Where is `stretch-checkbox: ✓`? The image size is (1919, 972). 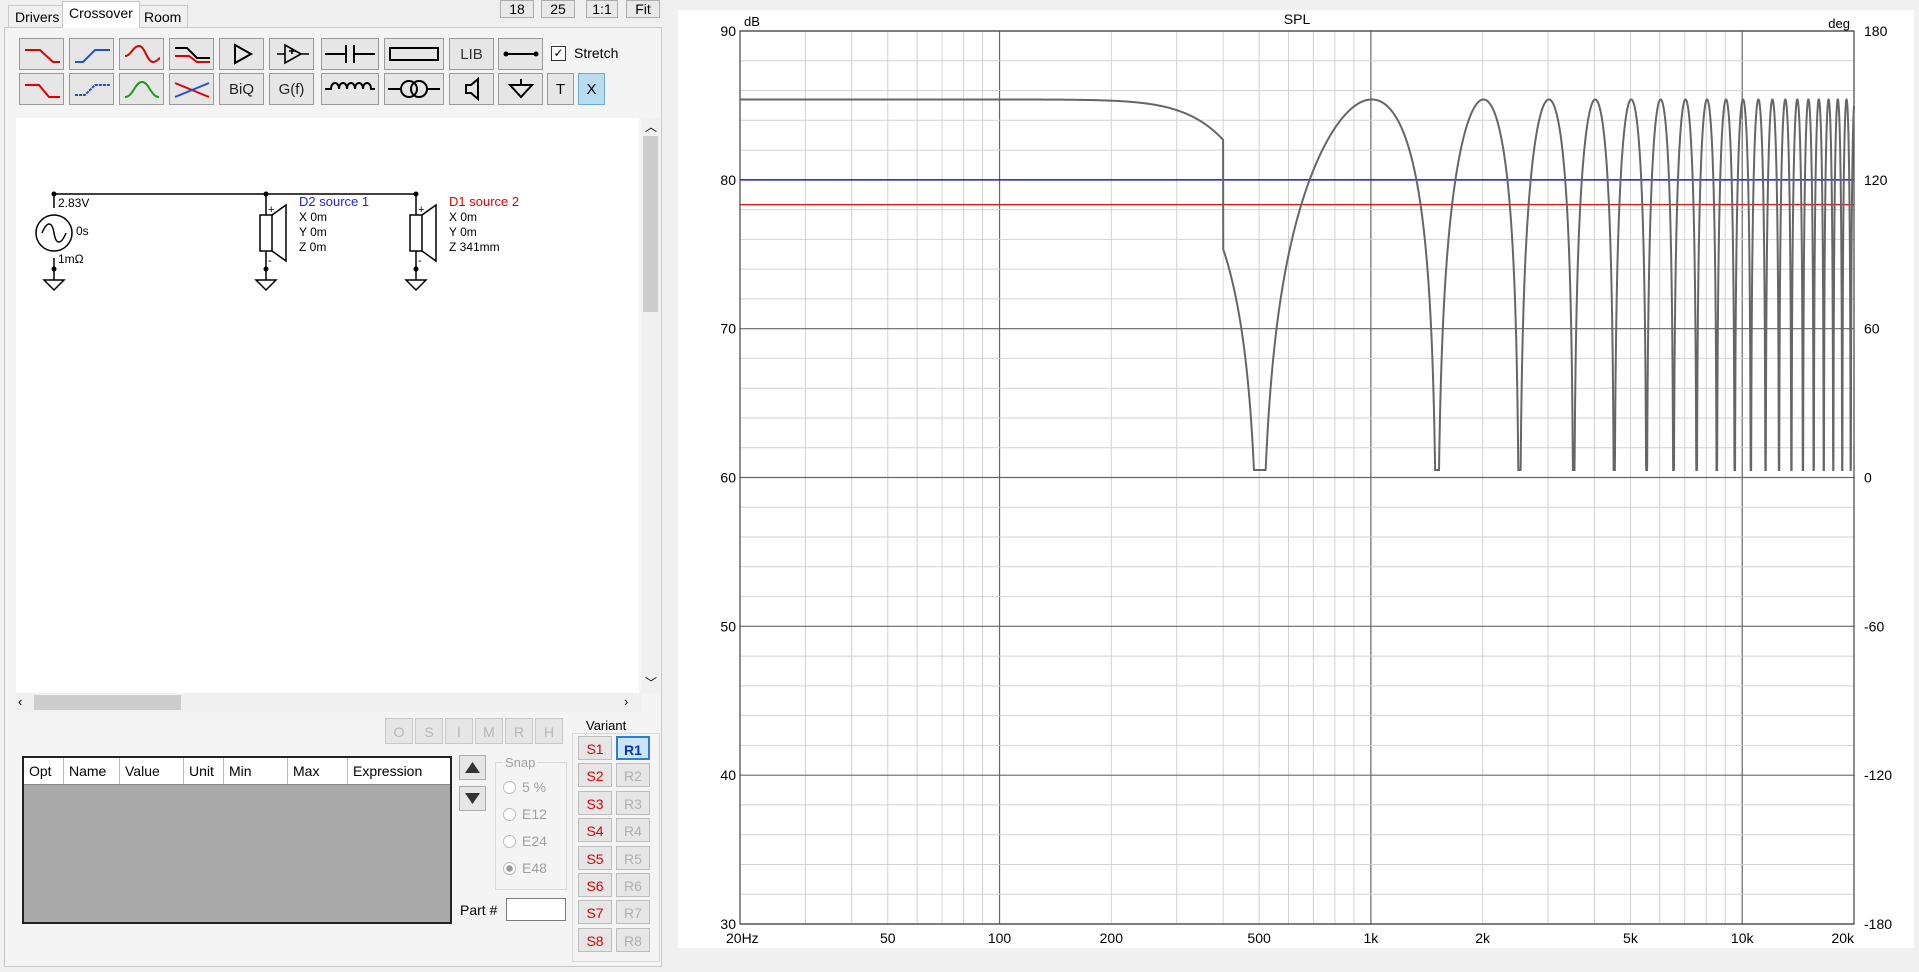
stretch-checkbox: ✓ is located at coordinates (558, 53).